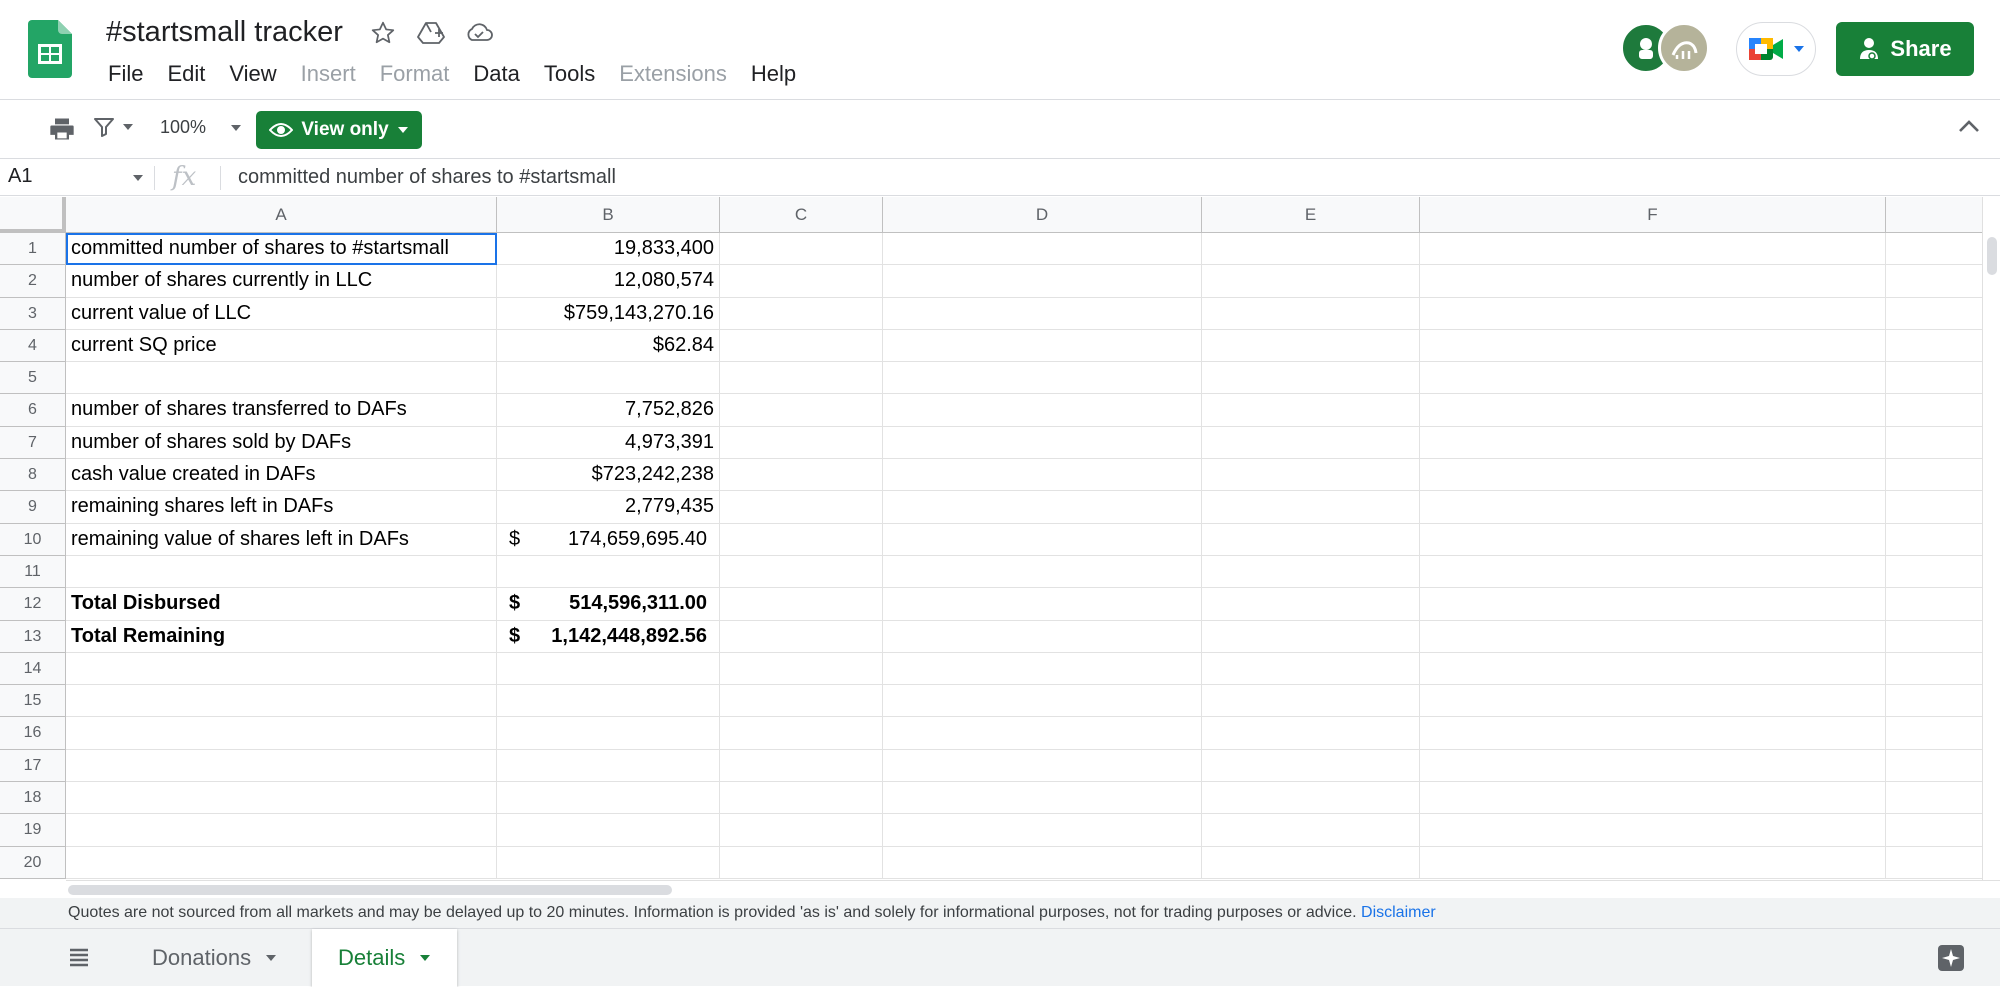  What do you see at coordinates (138, 178) in the screenshot?
I see `chevron-down-icon` at bounding box center [138, 178].